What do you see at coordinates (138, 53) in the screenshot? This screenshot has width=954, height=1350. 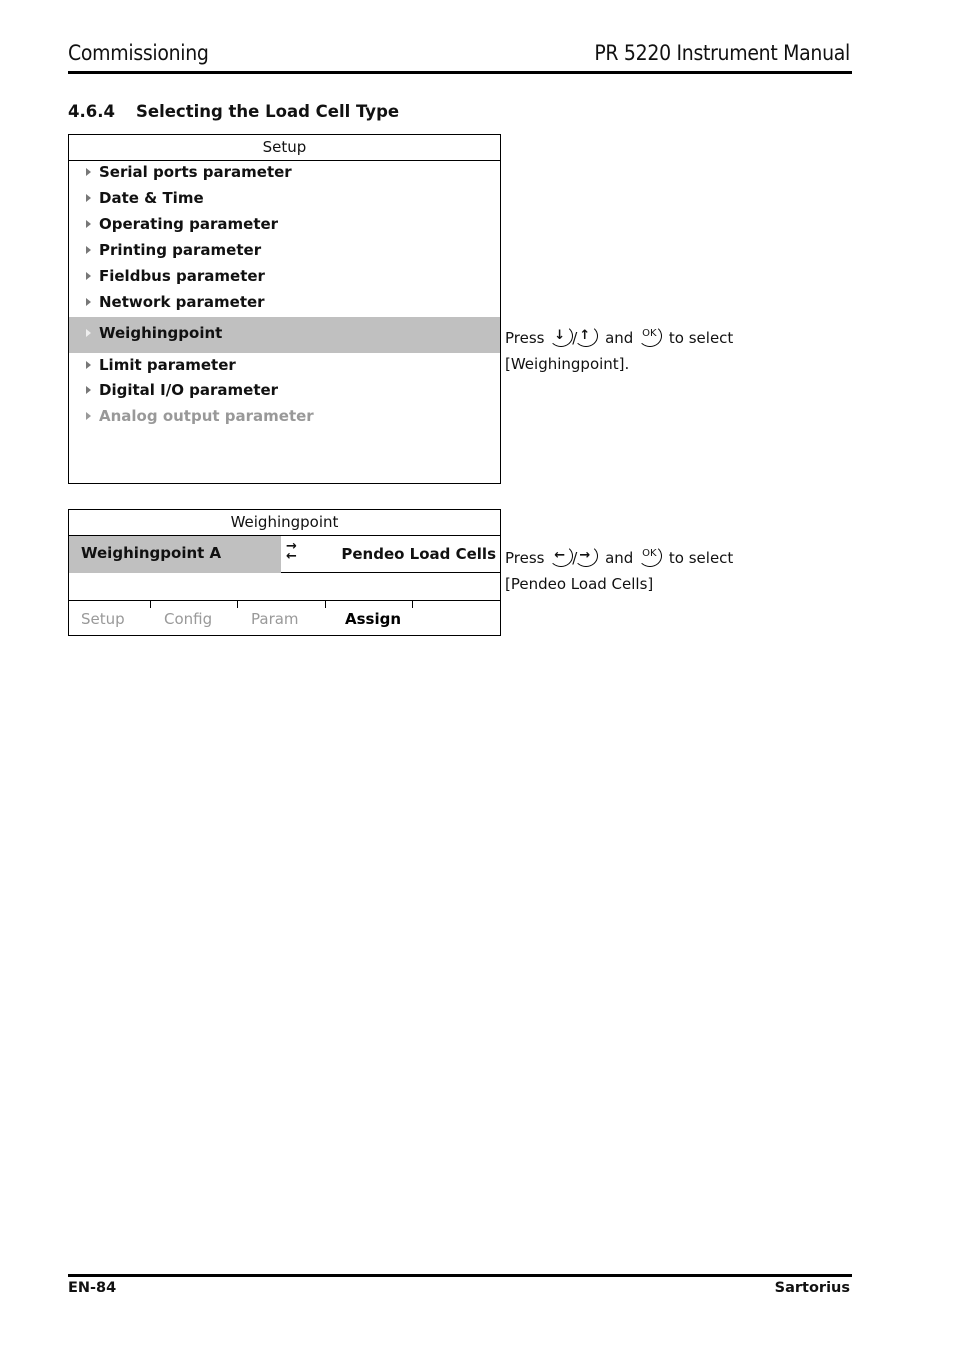 I see `chapter-title: Commissioning` at bounding box center [138, 53].